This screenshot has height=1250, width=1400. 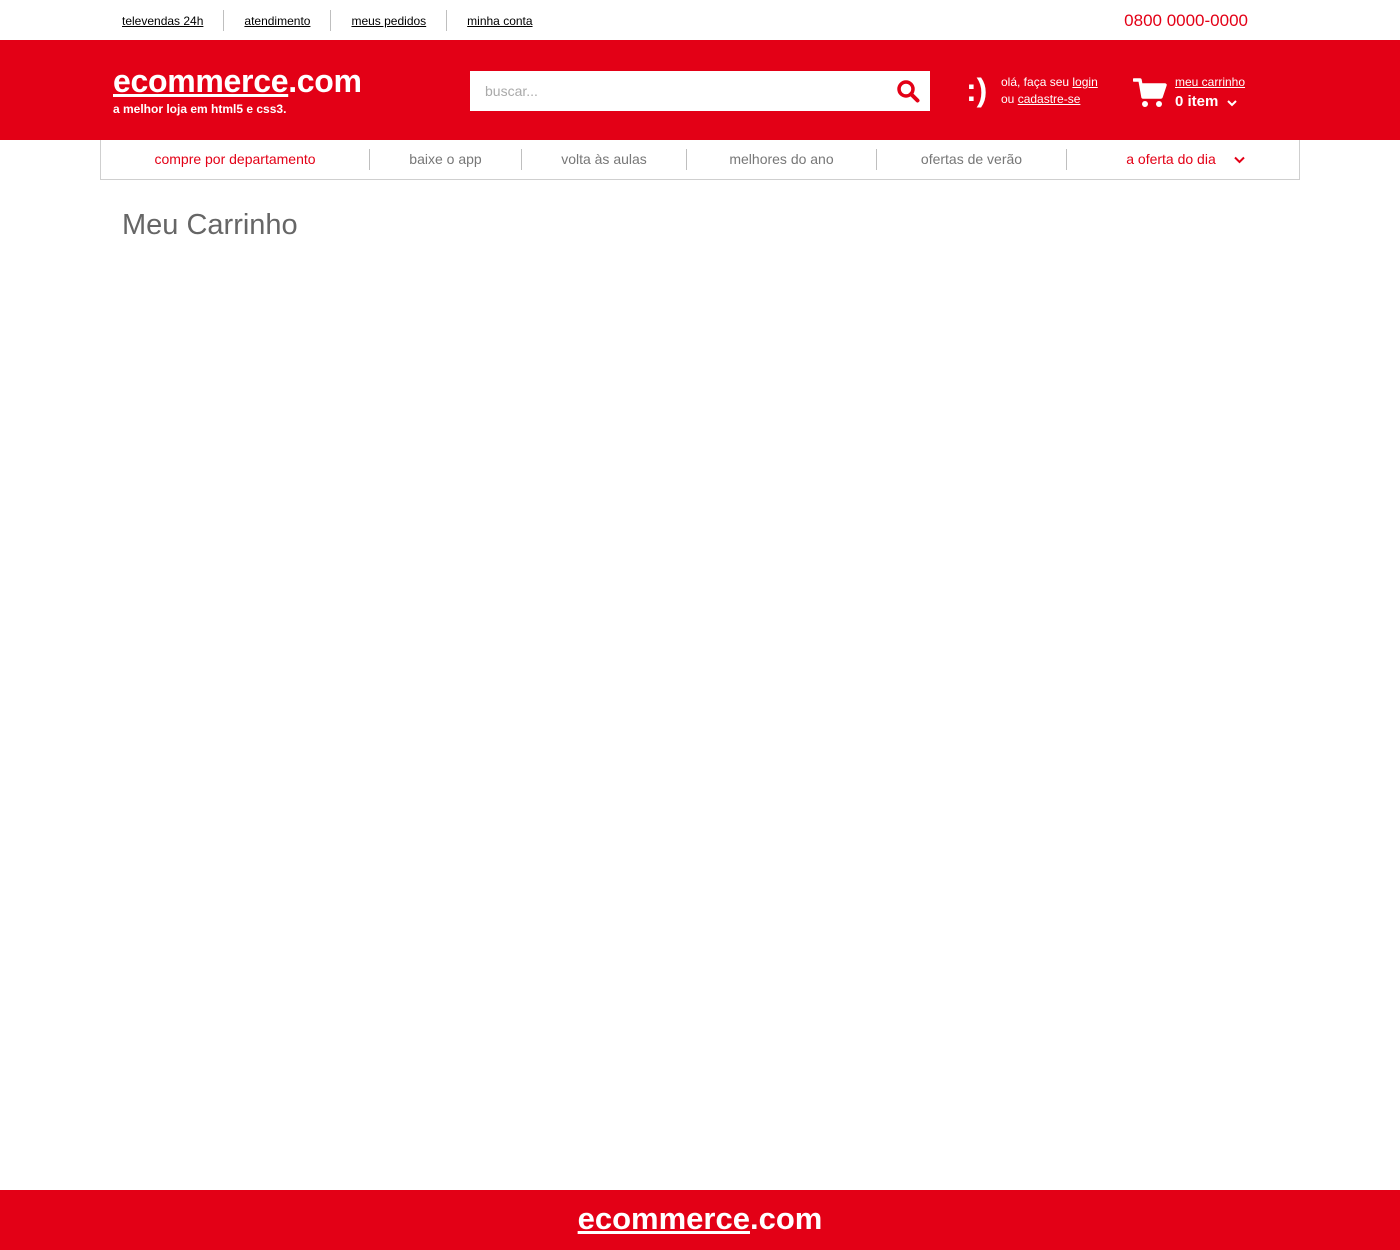 I want to click on search-button, so click(x=908, y=91).